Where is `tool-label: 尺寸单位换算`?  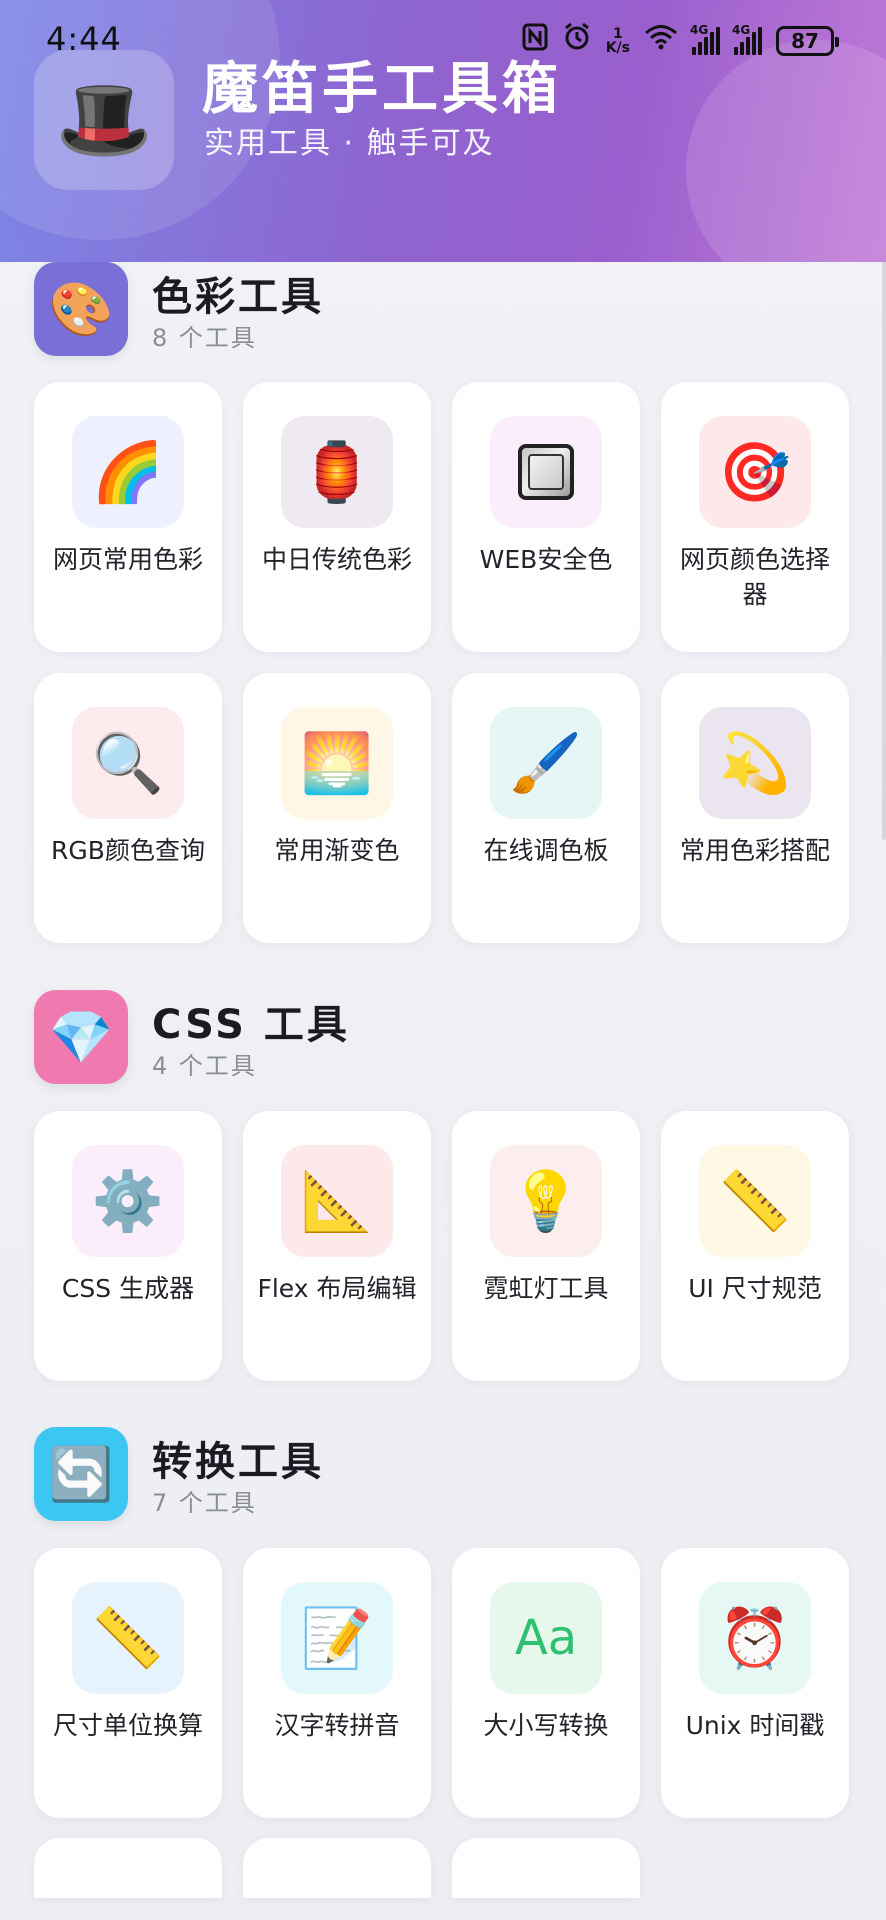
tool-label: 尺寸单位换算 is located at coordinates (127, 1725).